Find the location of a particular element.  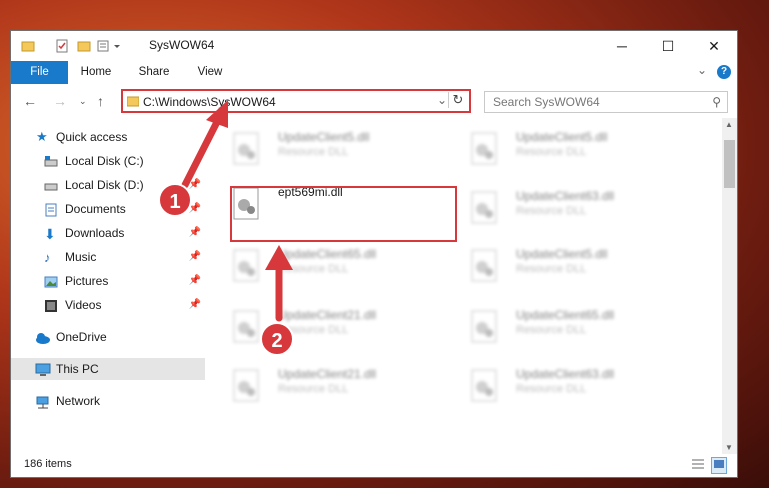

arrow-2-head is located at coordinates (279, 257).